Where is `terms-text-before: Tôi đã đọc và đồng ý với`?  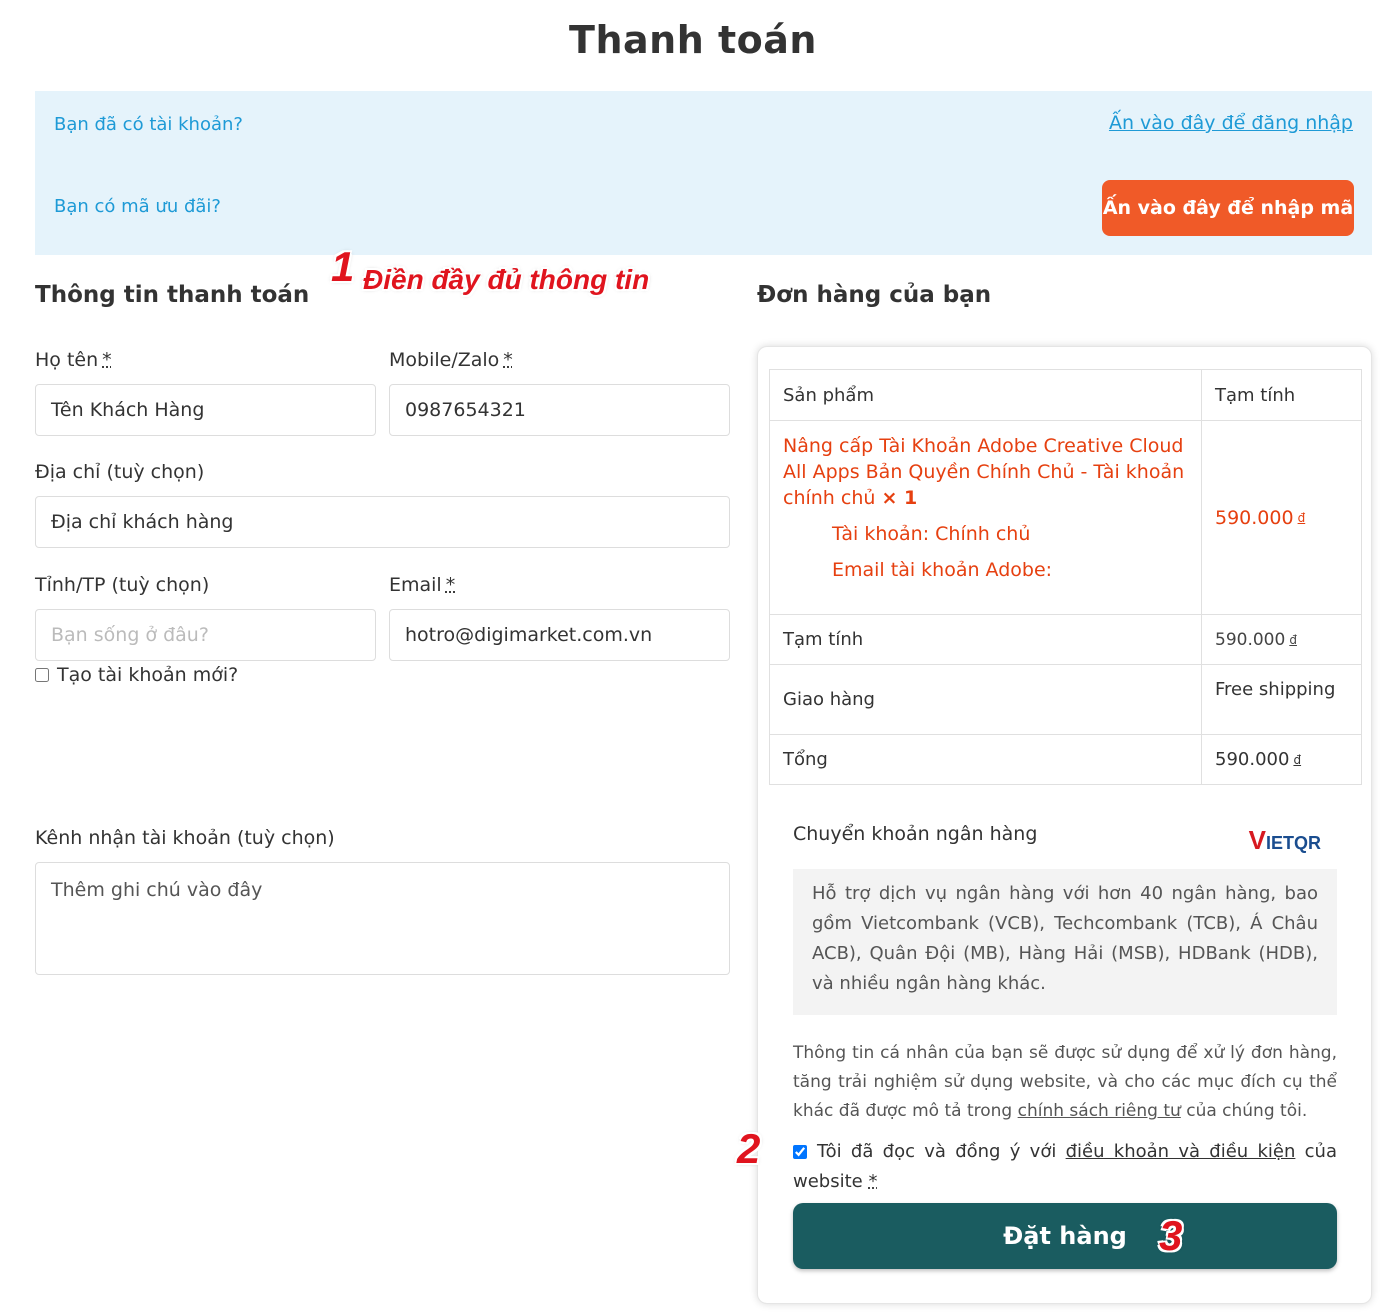 terms-text-before: Tôi đã đọc và đồng ý với is located at coordinates (941, 1151).